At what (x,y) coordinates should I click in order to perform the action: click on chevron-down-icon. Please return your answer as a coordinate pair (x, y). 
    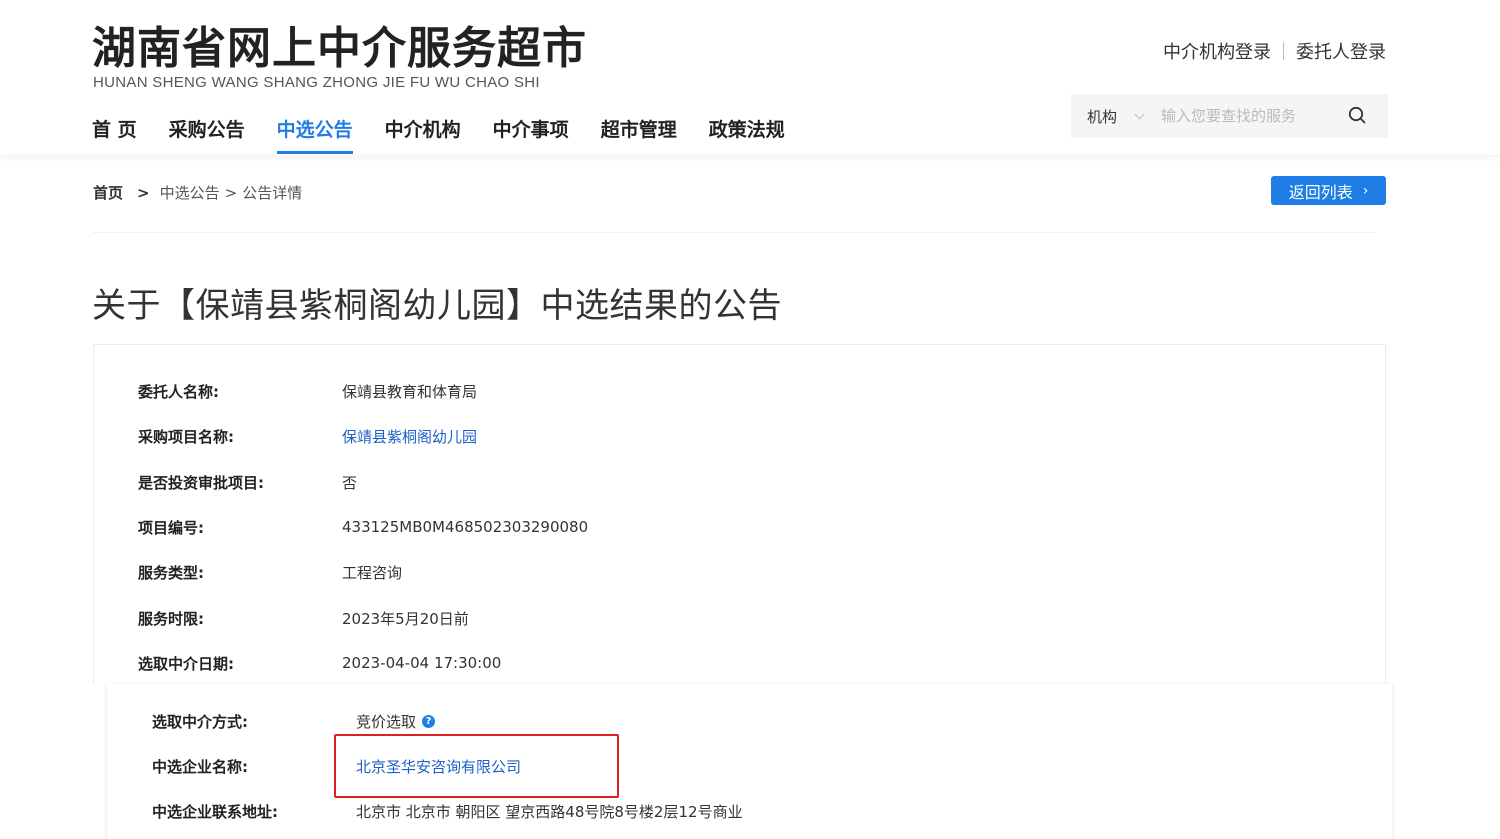
    Looking at the image, I should click on (1140, 116).